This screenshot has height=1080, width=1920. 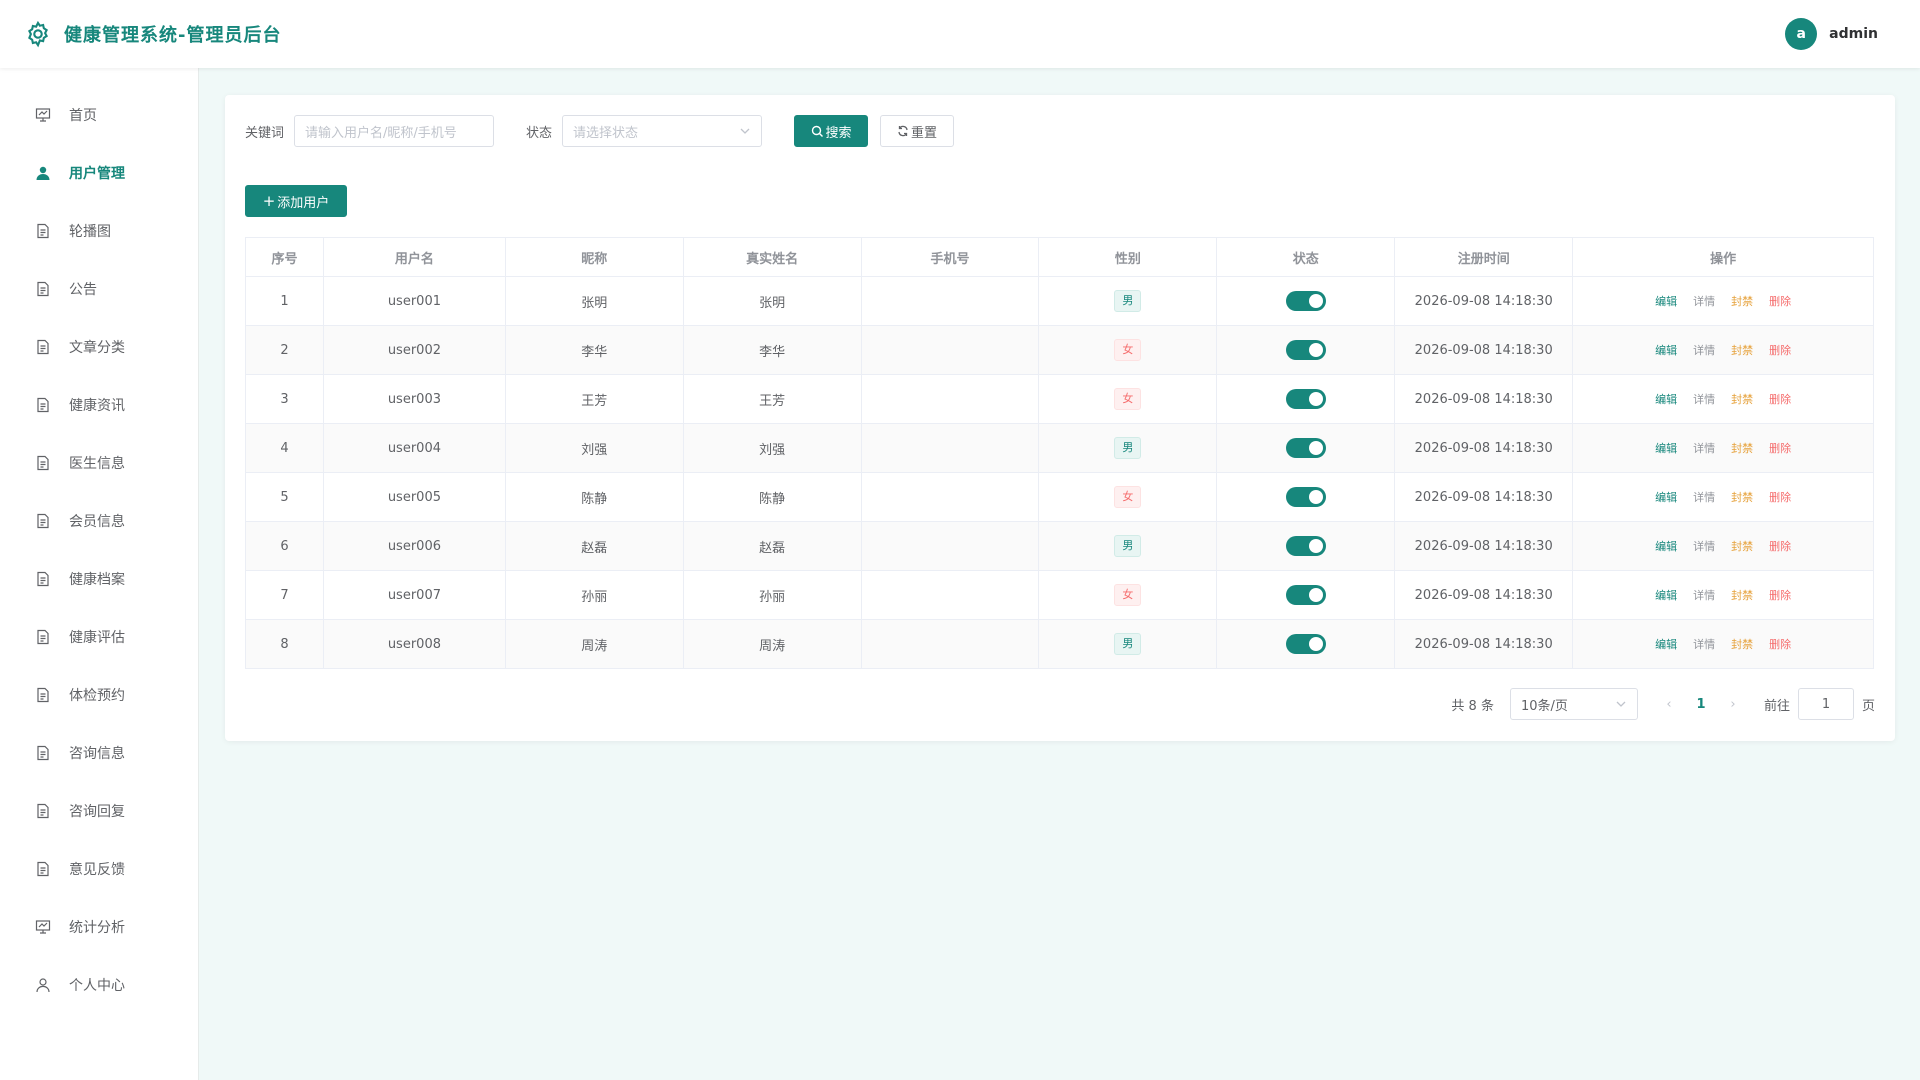 I want to click on cell-created: 2026-09-08 14:18:30, so click(x=1484, y=546).